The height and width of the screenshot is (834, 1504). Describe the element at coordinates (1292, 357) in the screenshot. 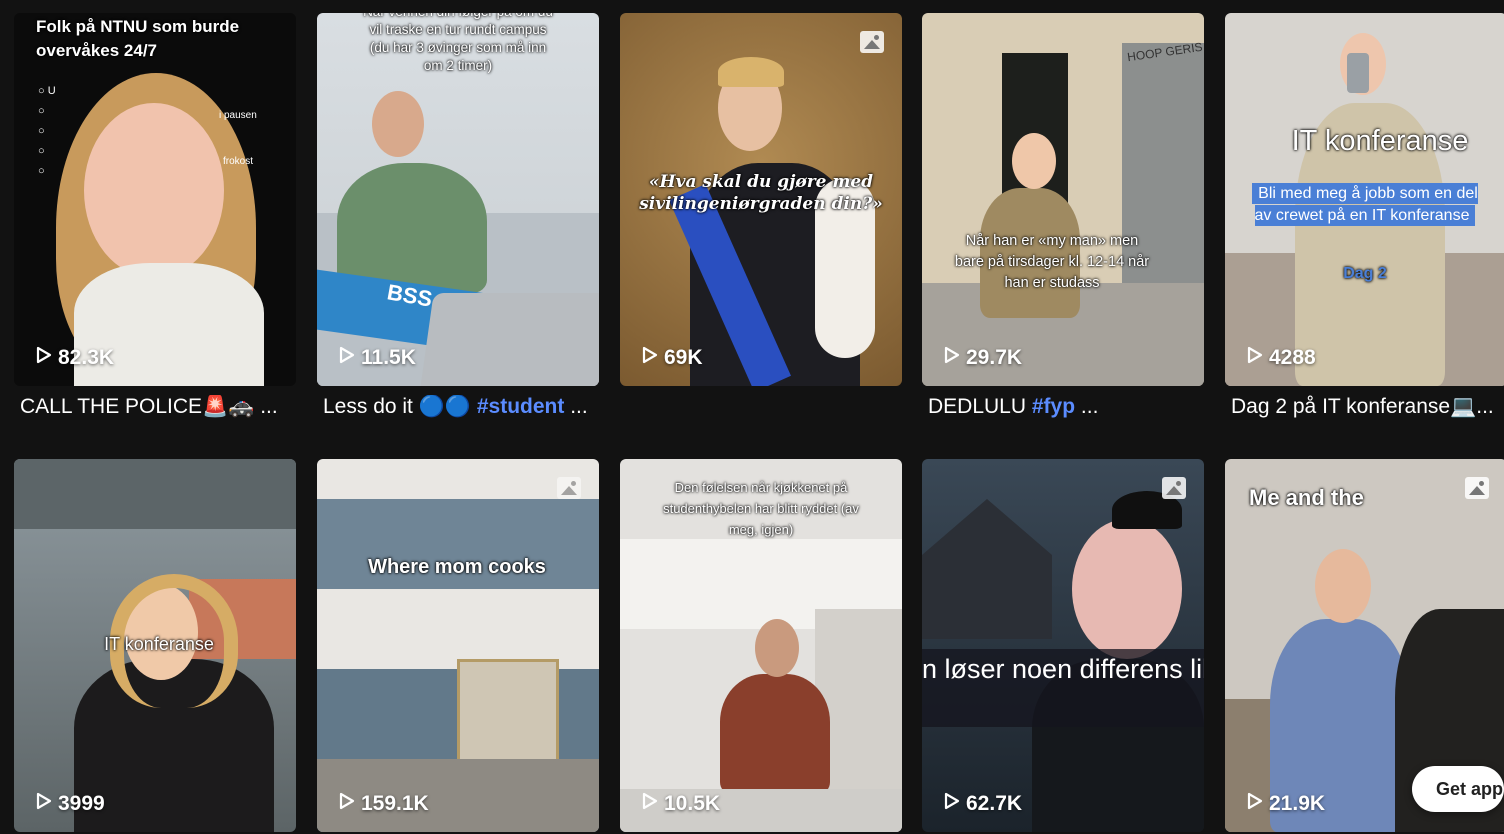

I see `view-count-value: 4288` at that location.